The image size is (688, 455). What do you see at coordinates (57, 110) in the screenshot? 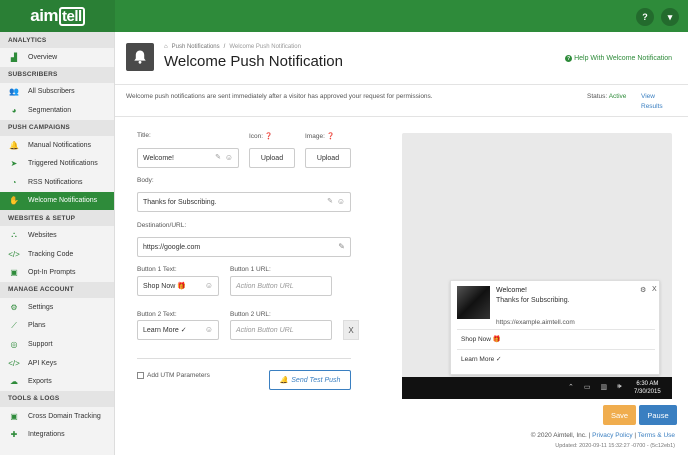
I see `sidebar-item-segmentation: ◕ Segmentation` at bounding box center [57, 110].